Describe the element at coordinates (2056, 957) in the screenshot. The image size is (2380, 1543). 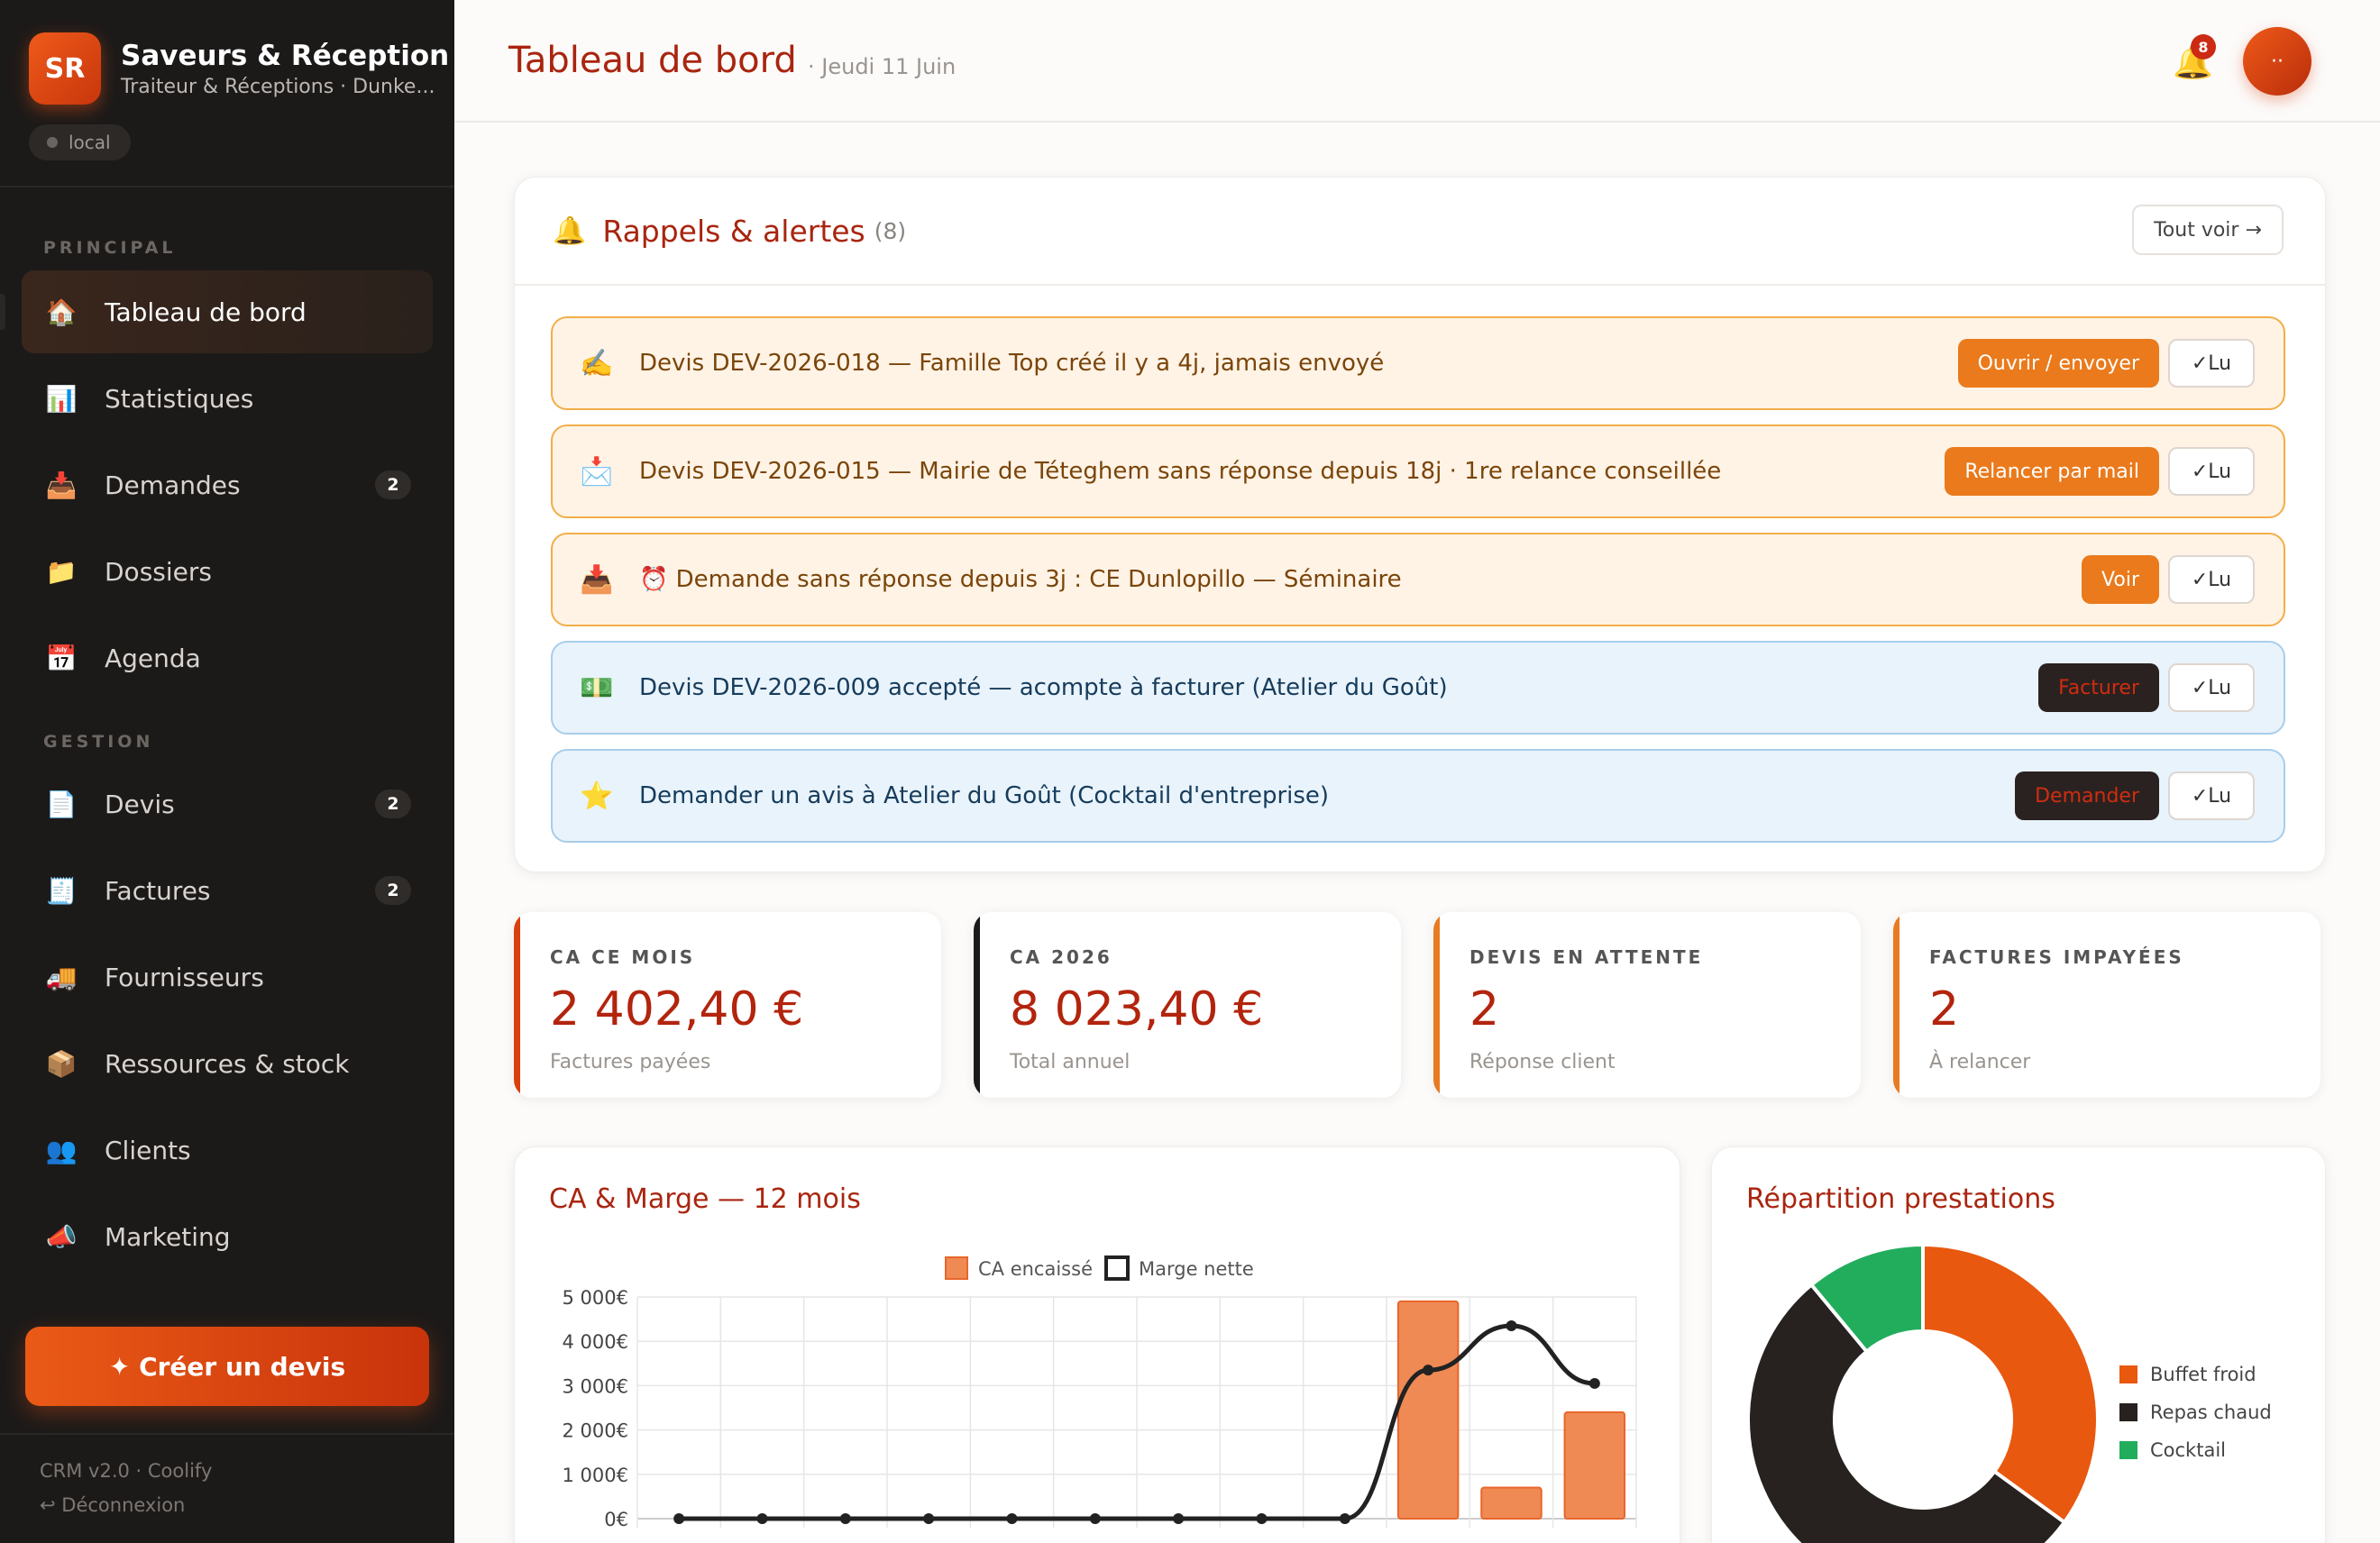
I see `kpi-label: FACTURES IMPAYÉES` at that location.